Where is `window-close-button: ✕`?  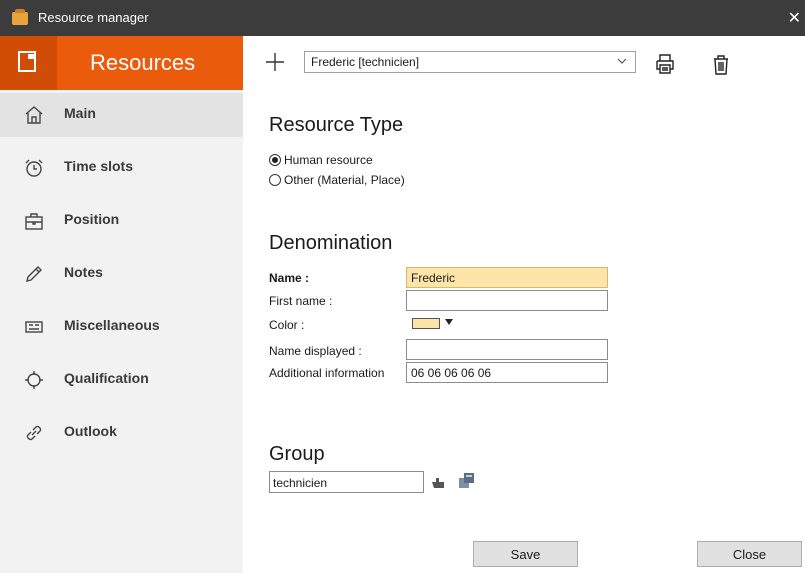 window-close-button: ✕ is located at coordinates (794, 18).